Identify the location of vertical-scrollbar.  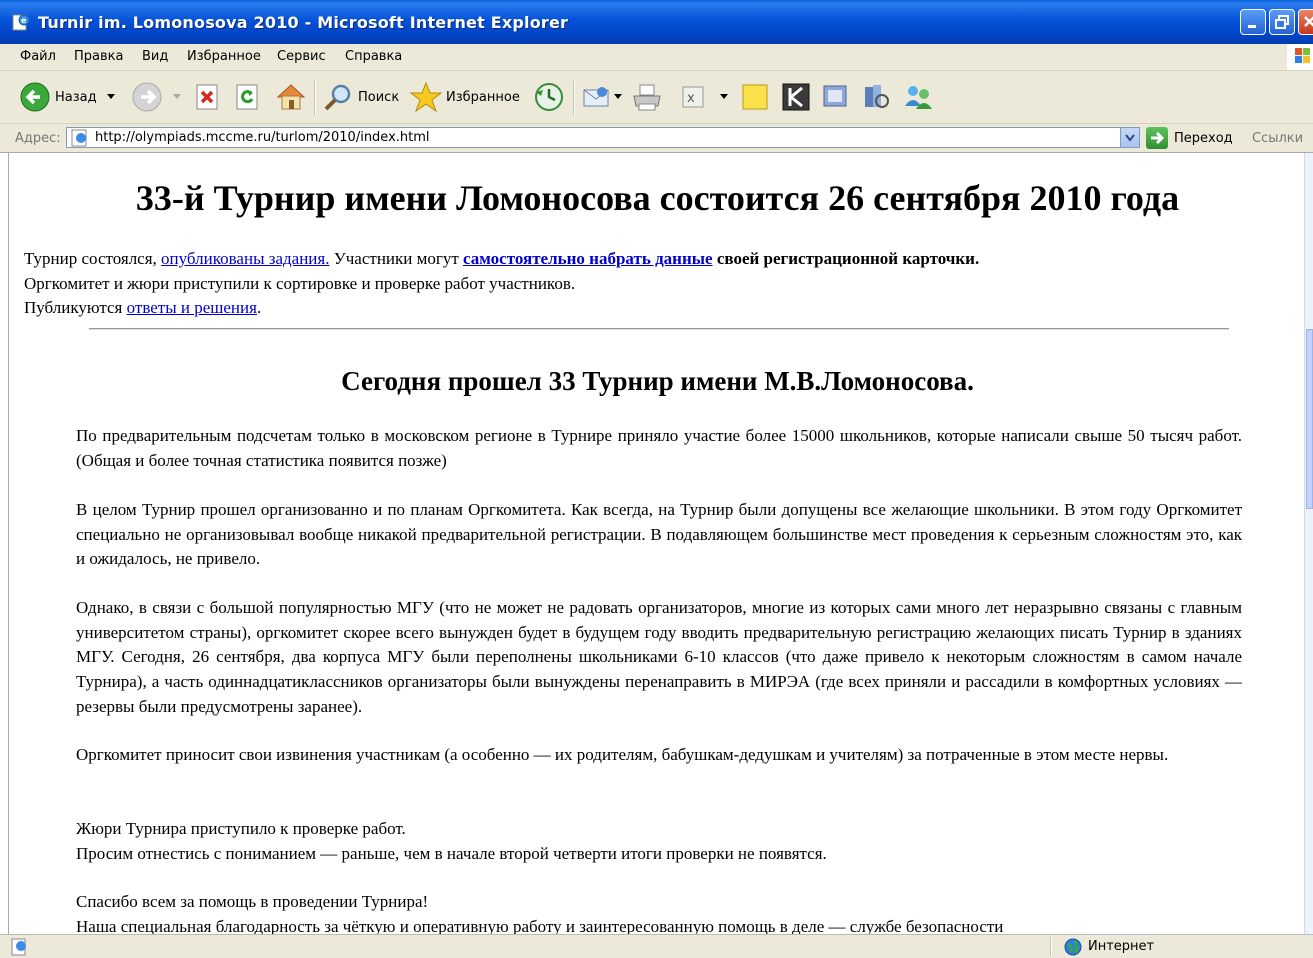
(1308, 543).